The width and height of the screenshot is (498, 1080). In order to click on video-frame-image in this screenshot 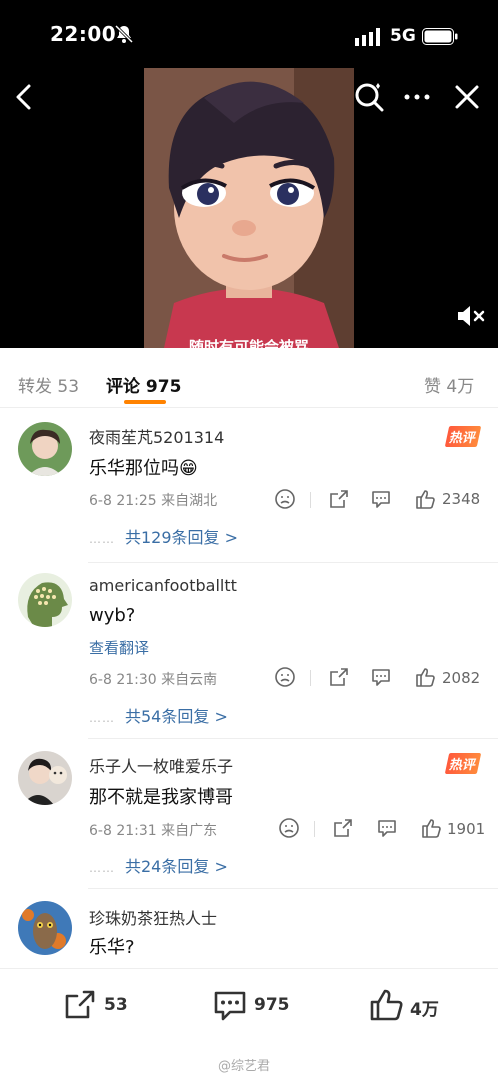, I will do `click(249, 208)`.